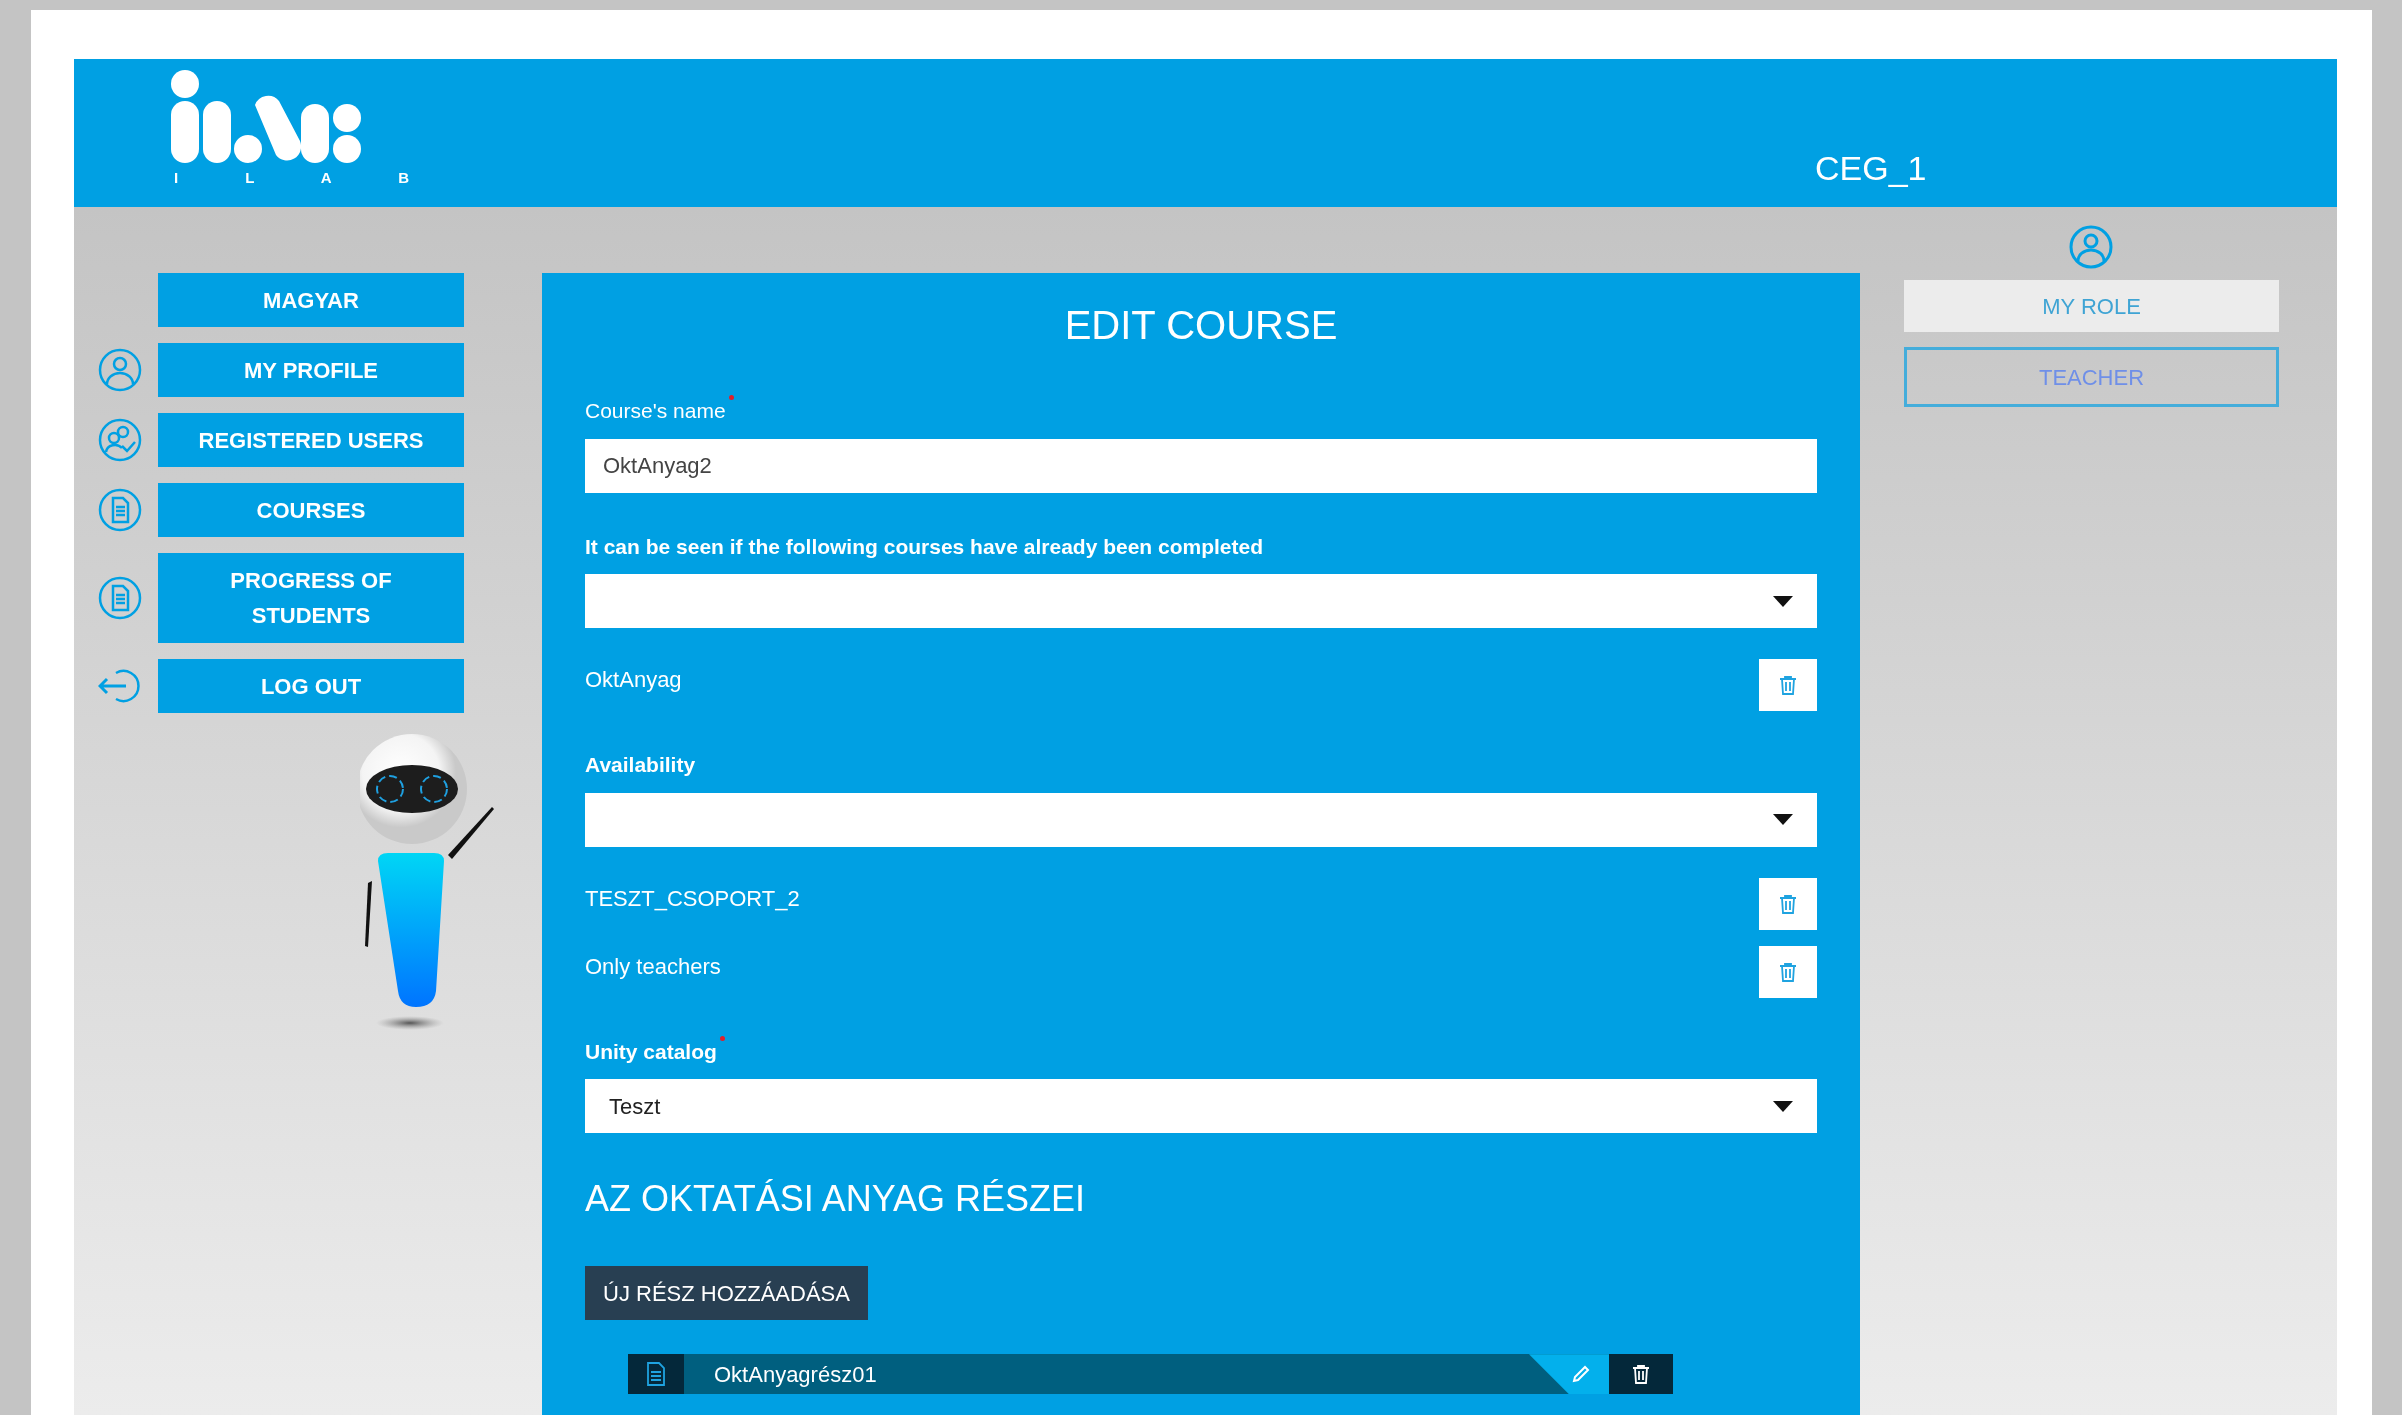 The width and height of the screenshot is (2402, 1415). What do you see at coordinates (1871, 168) in the screenshot?
I see `company-name: CEG_1` at bounding box center [1871, 168].